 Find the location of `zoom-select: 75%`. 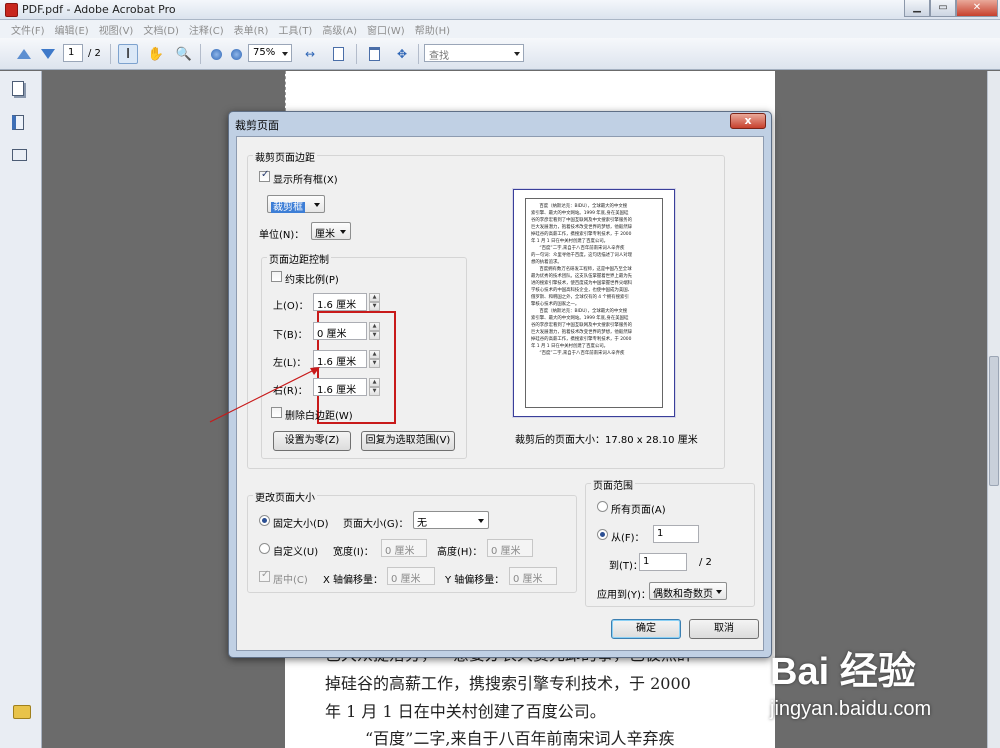

zoom-select: 75% is located at coordinates (270, 53).